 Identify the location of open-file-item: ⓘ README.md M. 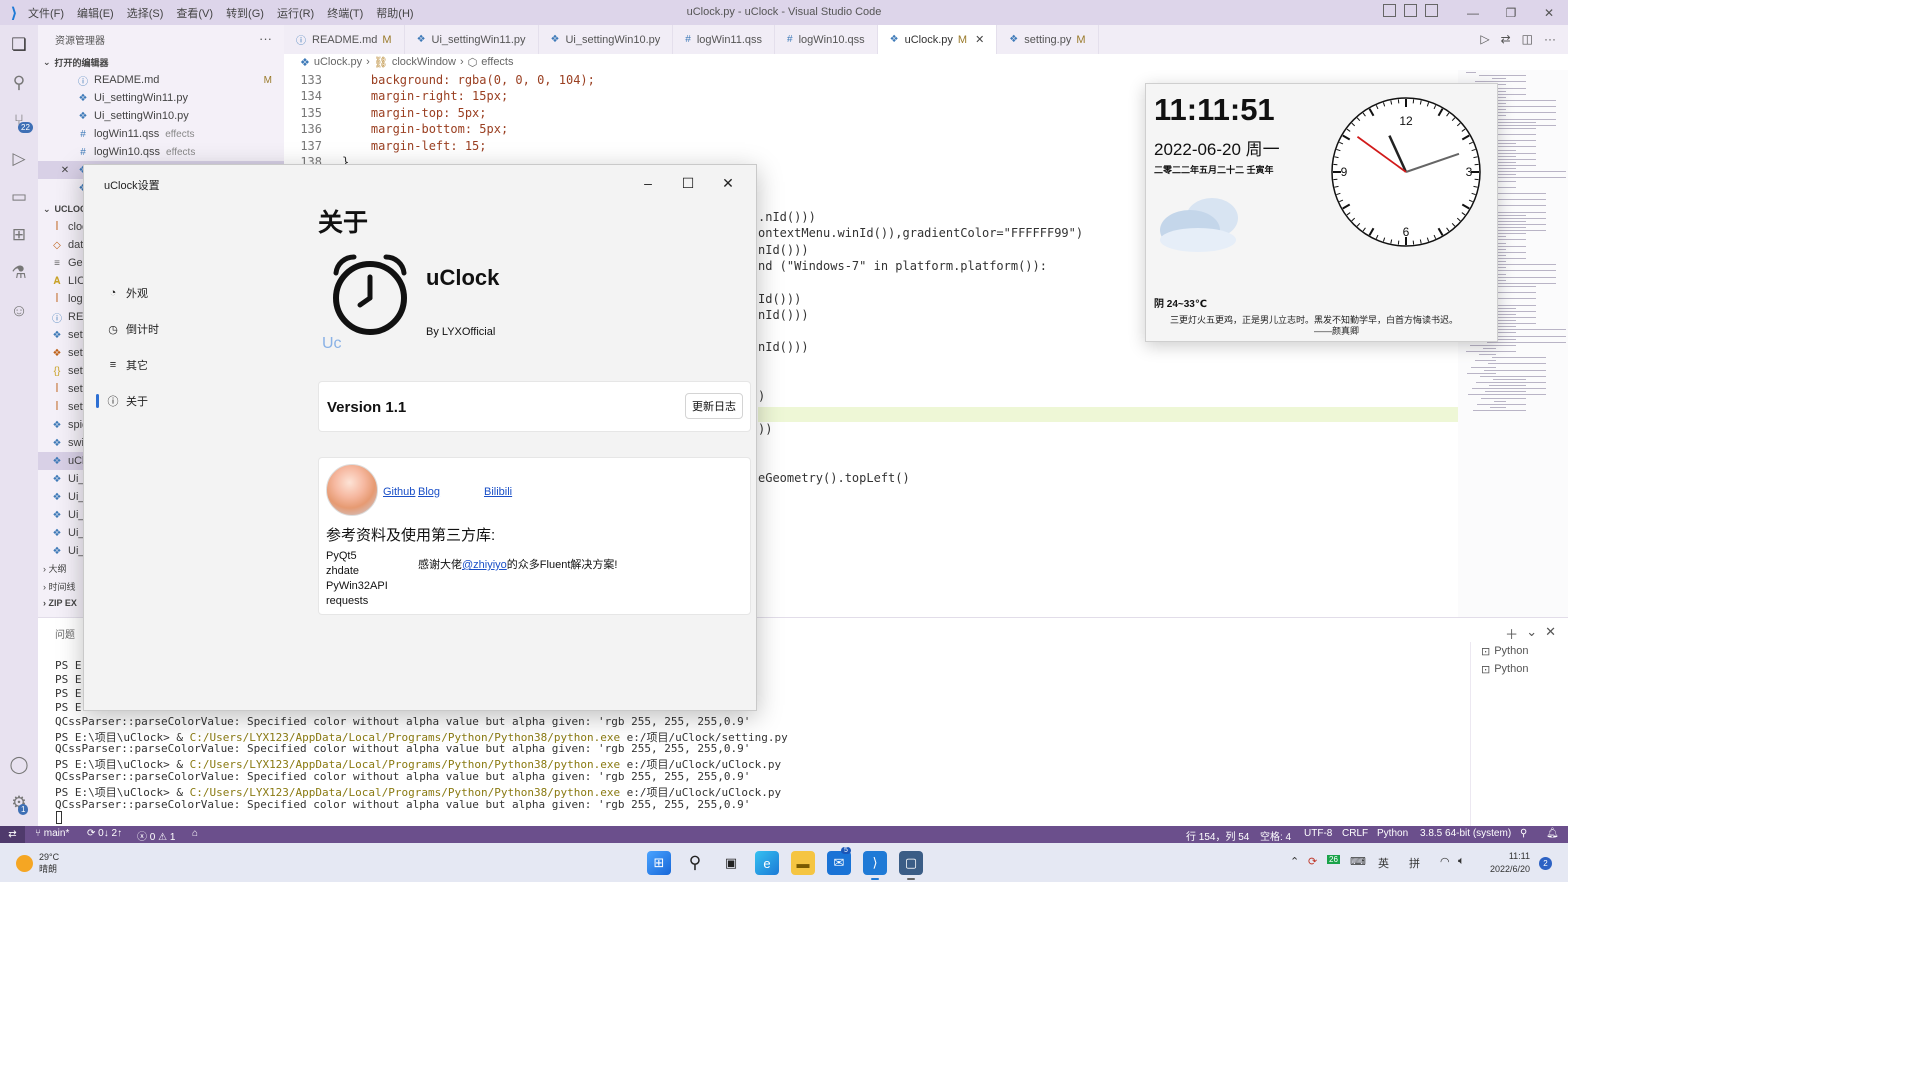
(161, 80).